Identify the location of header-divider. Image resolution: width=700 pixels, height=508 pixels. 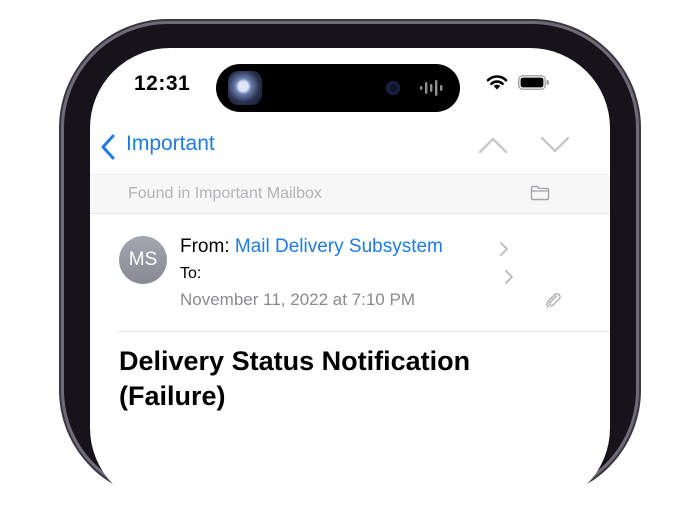
(364, 331).